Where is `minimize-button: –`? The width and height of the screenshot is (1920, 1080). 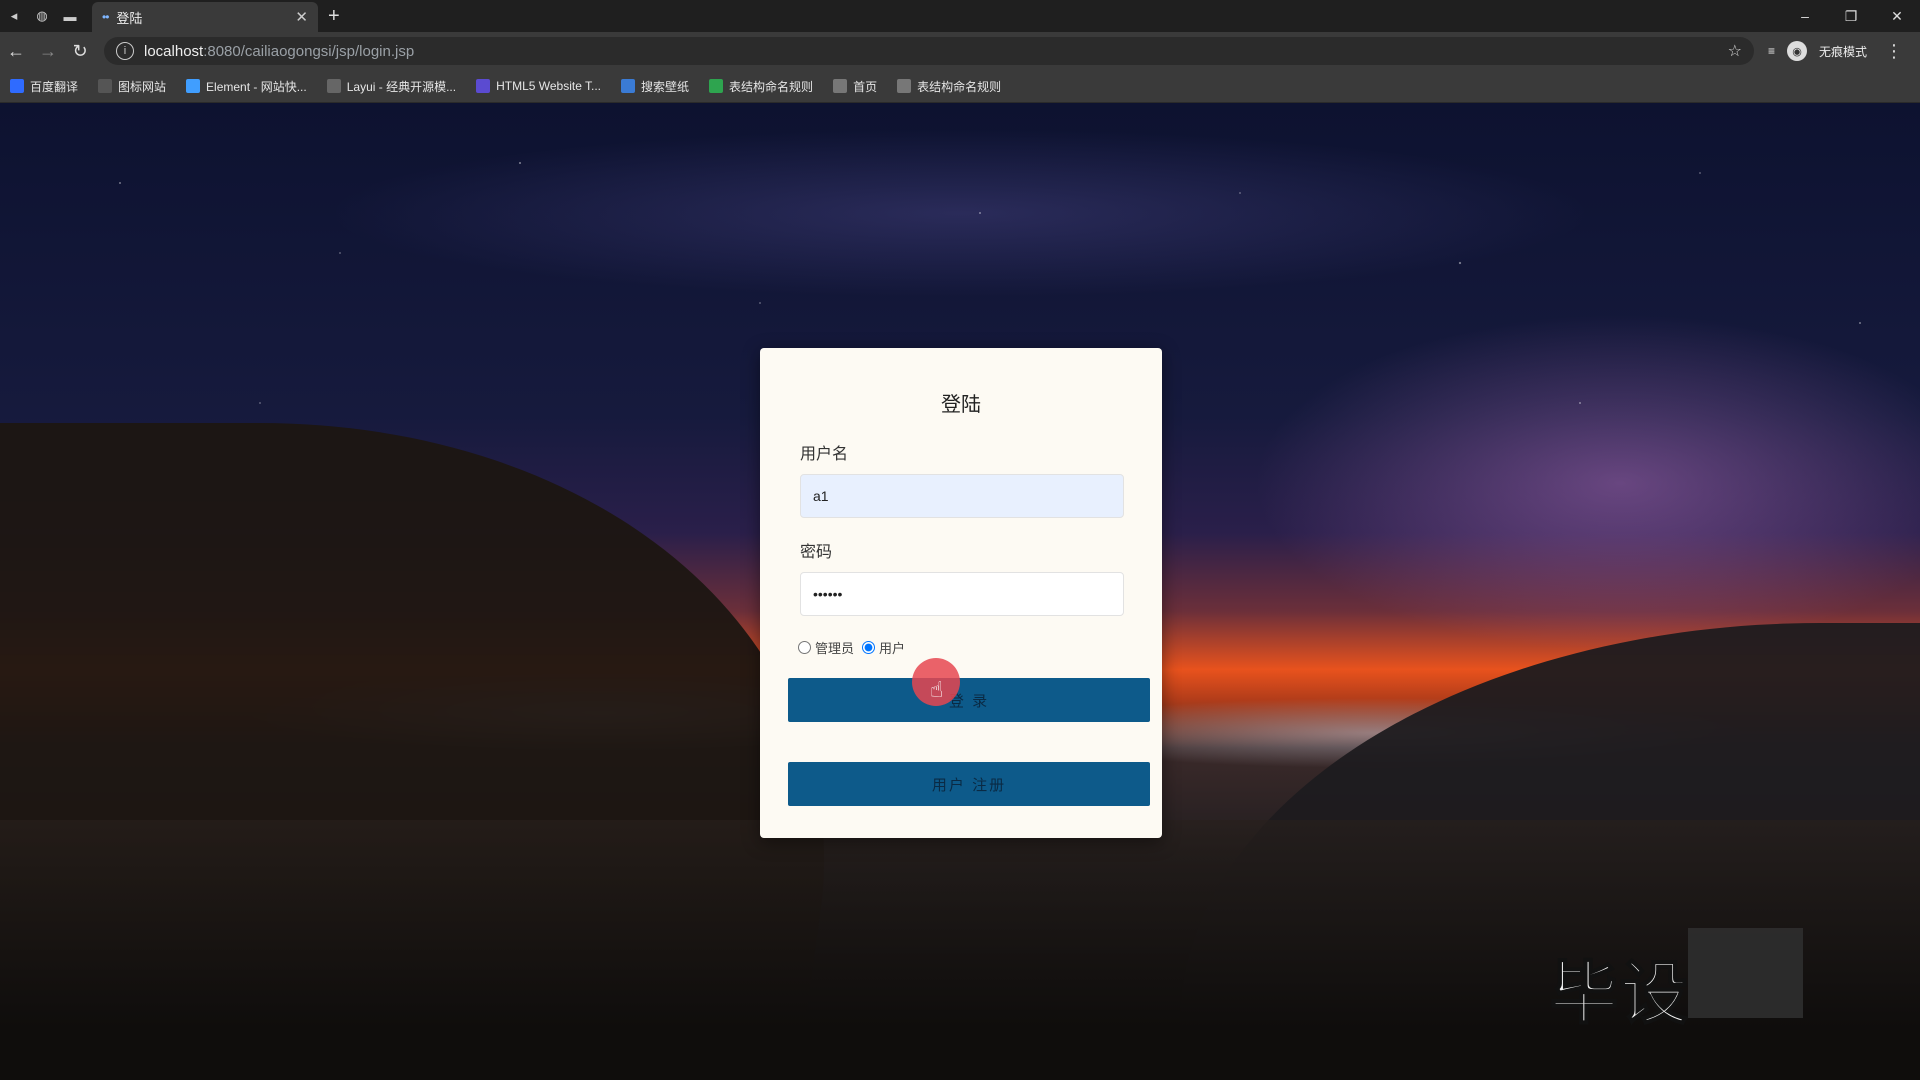
minimize-button: – is located at coordinates (1805, 16).